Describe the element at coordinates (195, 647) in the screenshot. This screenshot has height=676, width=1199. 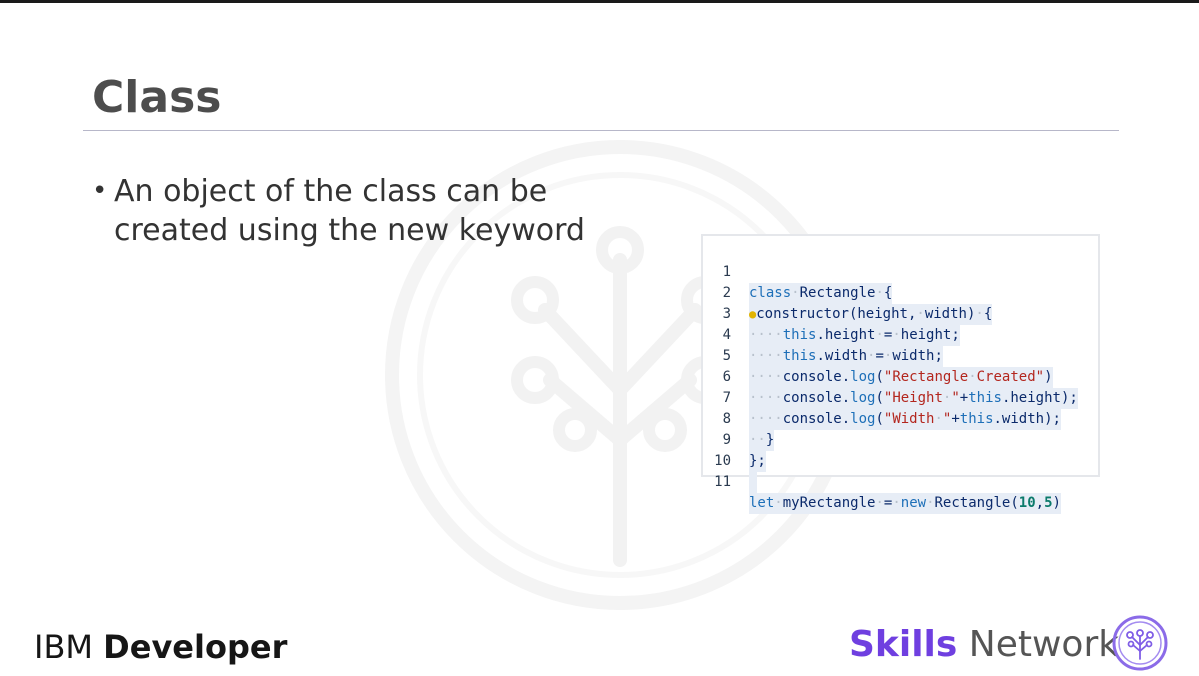
I see `ibm-developer-word: Developer` at that location.